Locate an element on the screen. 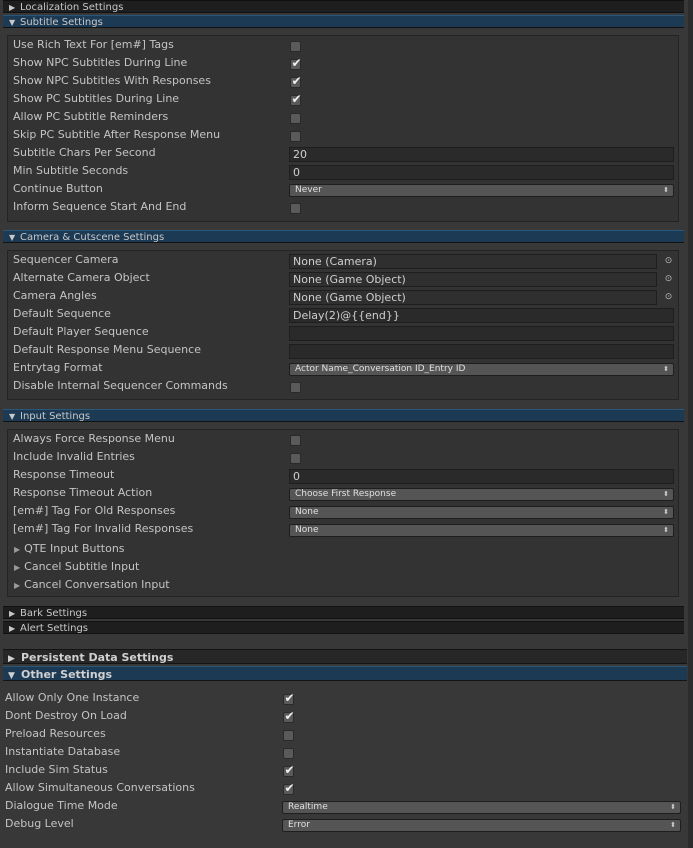 Image resolution: width=693 pixels, height=848 pixels. label-em-tag-invalid-responses: [em#] Tag For Invalid Responses is located at coordinates (103, 528).